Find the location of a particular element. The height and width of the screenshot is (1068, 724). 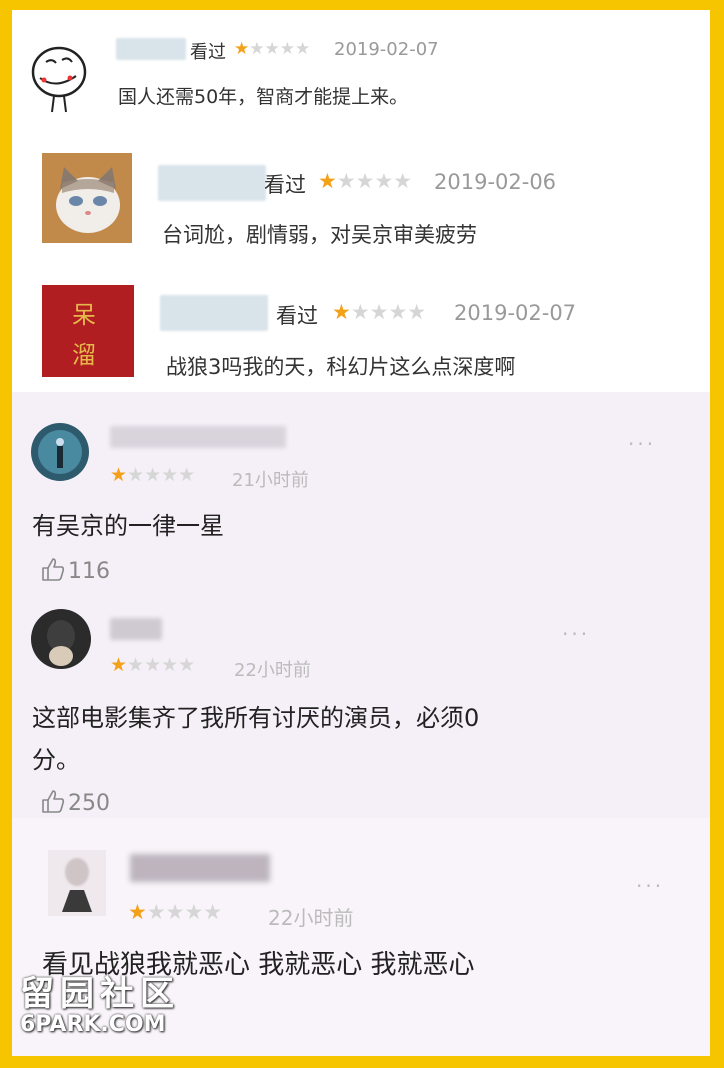

like-button: 116 is located at coordinates (75, 570).